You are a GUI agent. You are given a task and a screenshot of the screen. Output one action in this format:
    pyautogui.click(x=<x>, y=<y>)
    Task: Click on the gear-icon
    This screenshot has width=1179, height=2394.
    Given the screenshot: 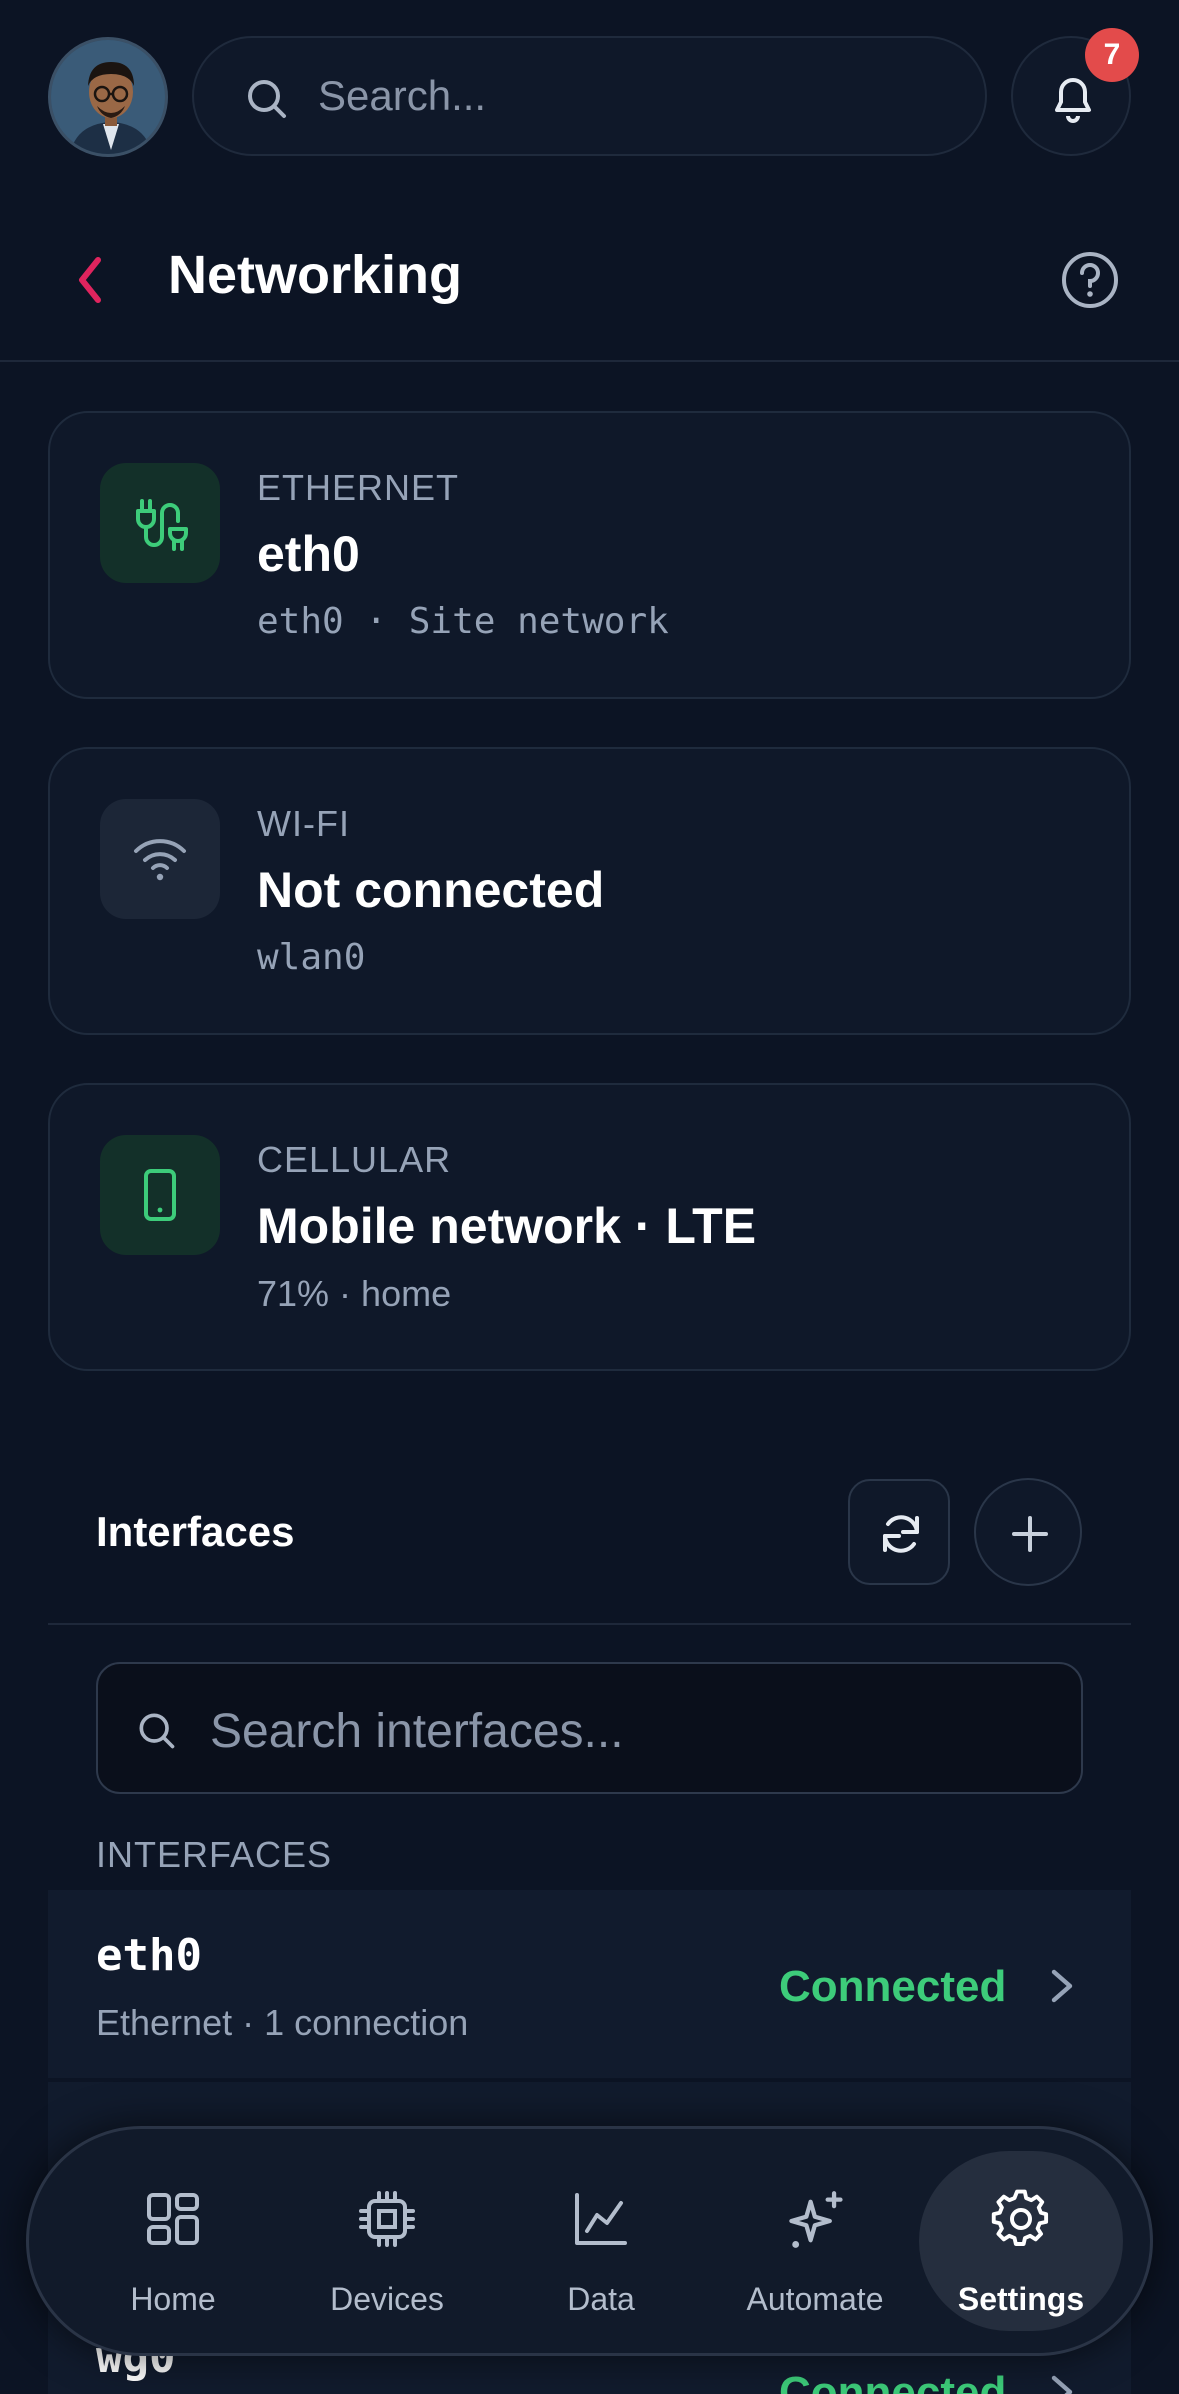 What is the action you would take?
    pyautogui.click(x=1020, y=2217)
    